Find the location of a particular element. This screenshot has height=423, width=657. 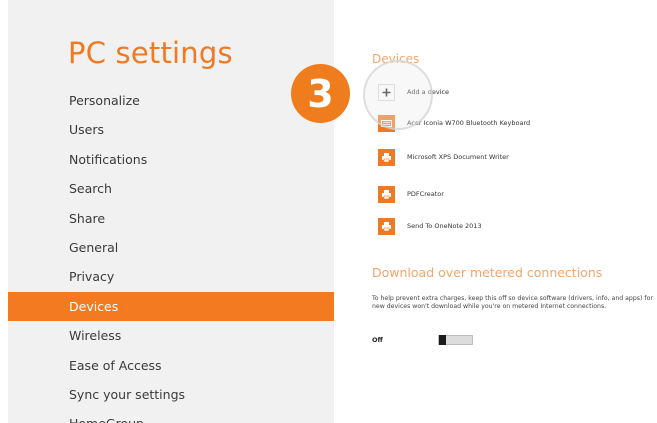

step-number-badge: 3 is located at coordinates (320, 93).